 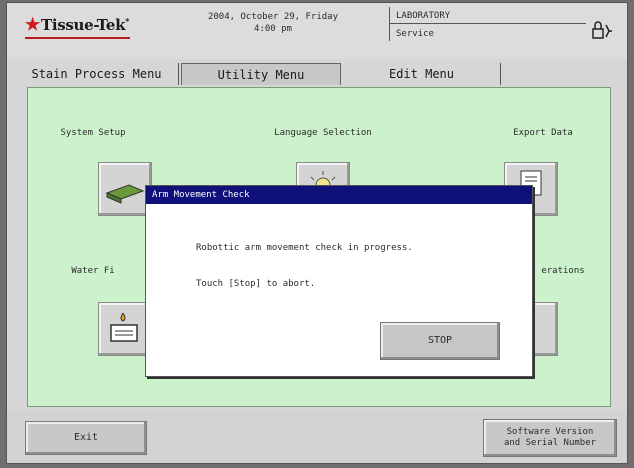 I want to click on logo-underline, so click(x=77, y=38).